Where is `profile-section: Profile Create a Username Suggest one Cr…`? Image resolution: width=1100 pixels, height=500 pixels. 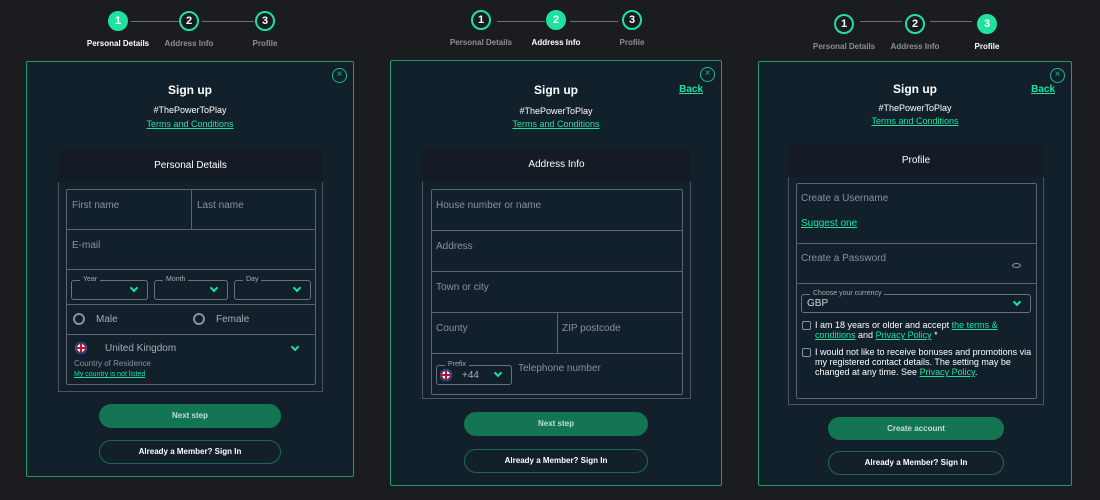
profile-section: Profile Create a Username Suggest one Cr… is located at coordinates (916, 274).